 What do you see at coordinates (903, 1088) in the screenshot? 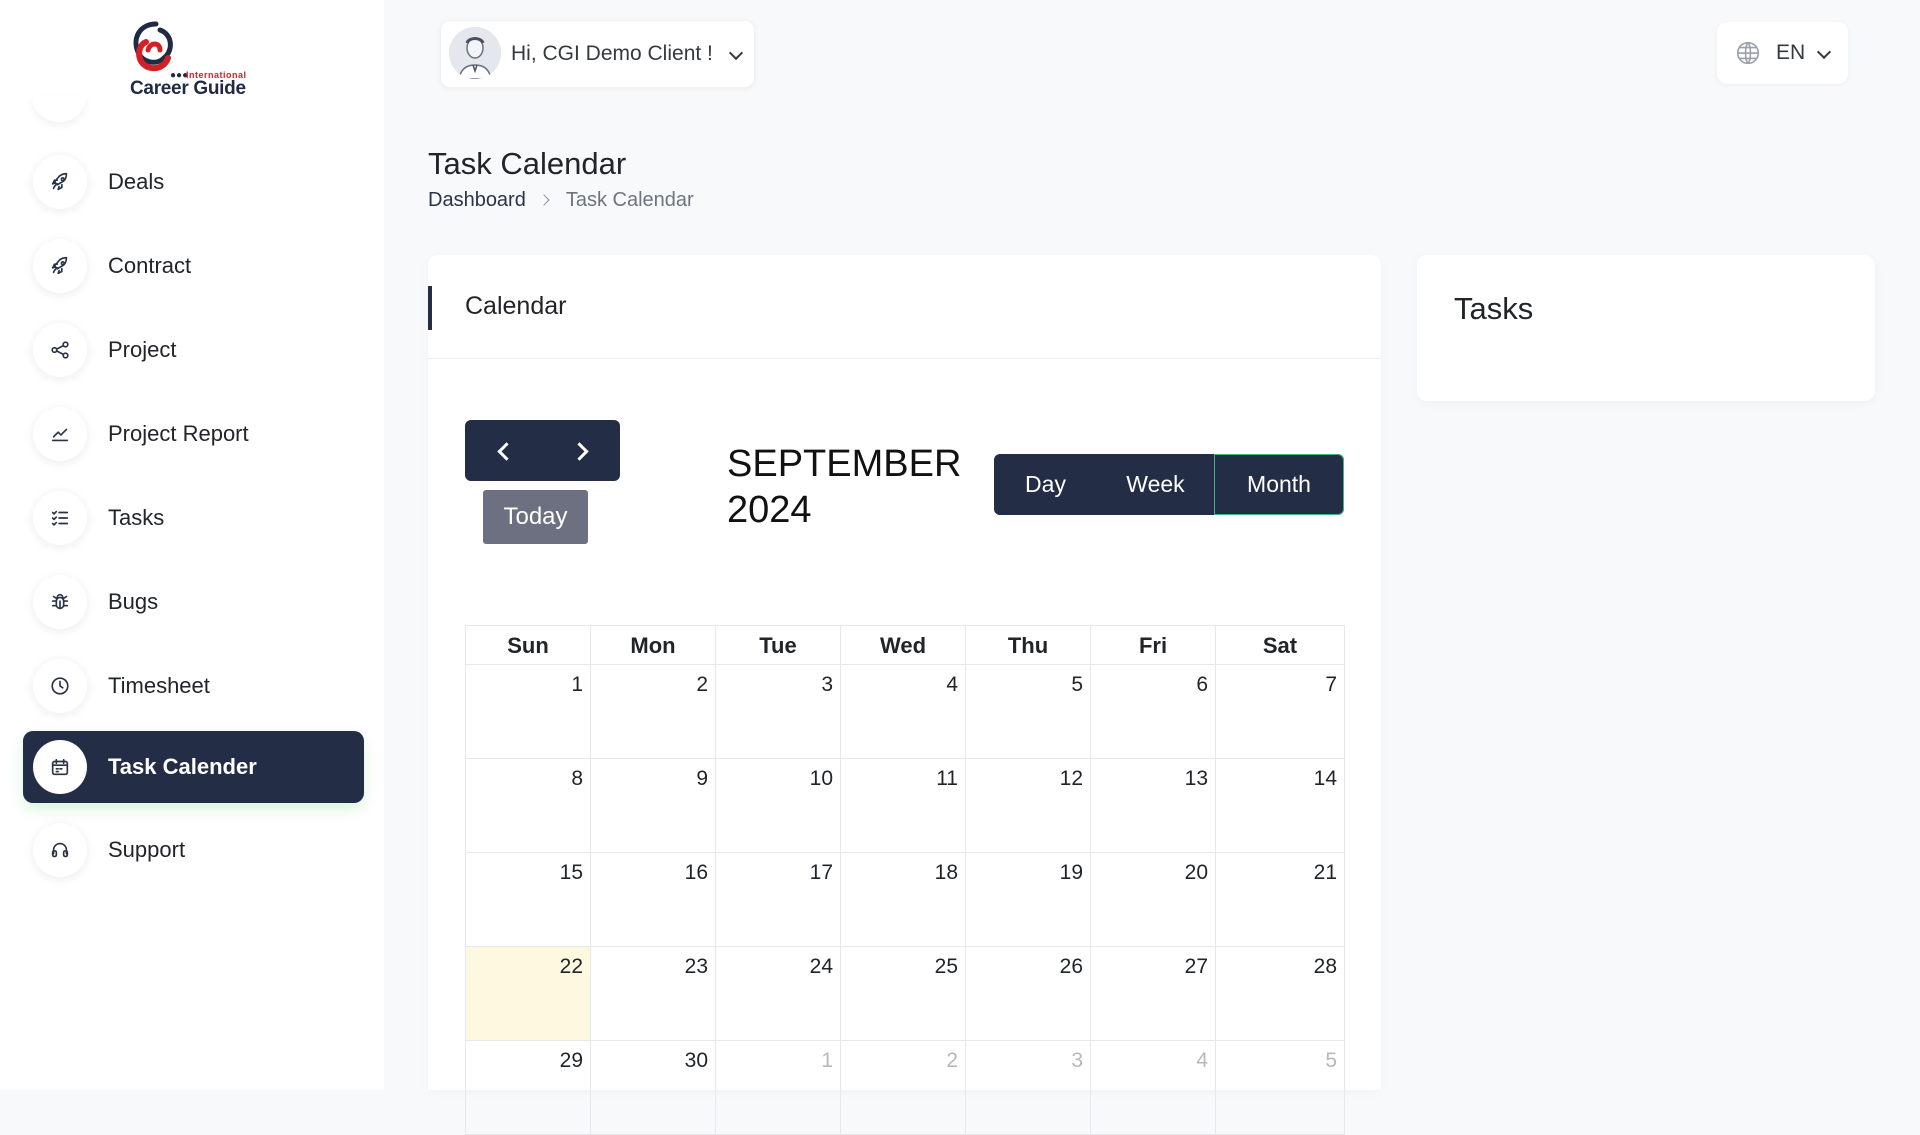
I see `day-cell-other-month: 2` at bounding box center [903, 1088].